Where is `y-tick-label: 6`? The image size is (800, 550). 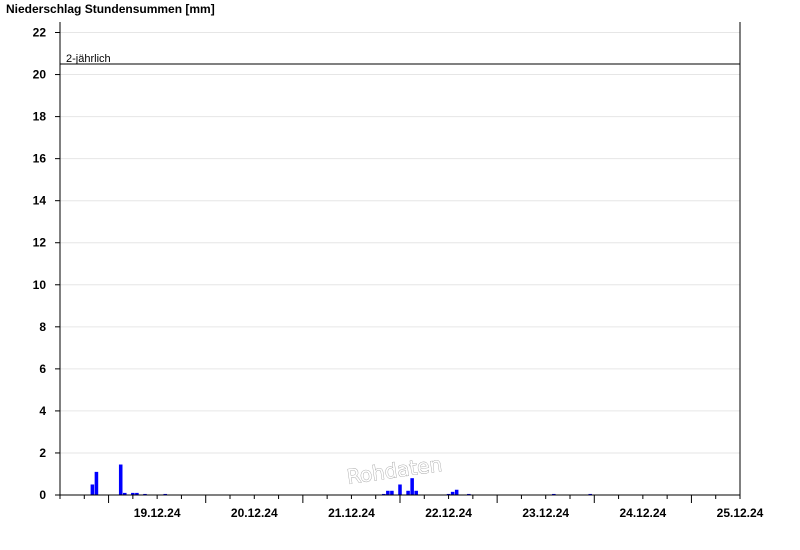
y-tick-label: 6 is located at coordinates (42, 369).